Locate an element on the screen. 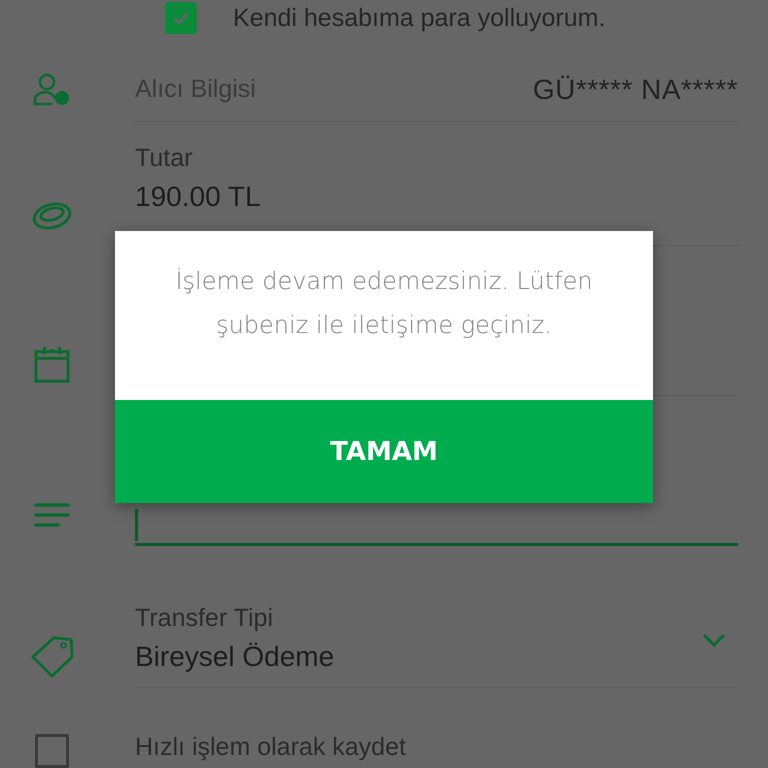 The width and height of the screenshot is (768, 768). amount-label: Tutar is located at coordinates (164, 158).